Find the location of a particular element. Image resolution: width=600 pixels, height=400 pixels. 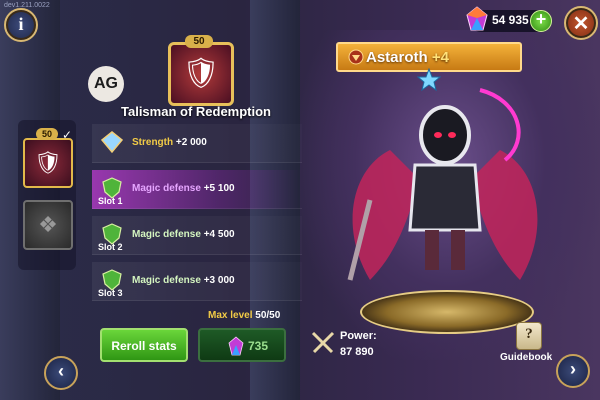

guidebook-icon: ? is located at coordinates (529, 336).